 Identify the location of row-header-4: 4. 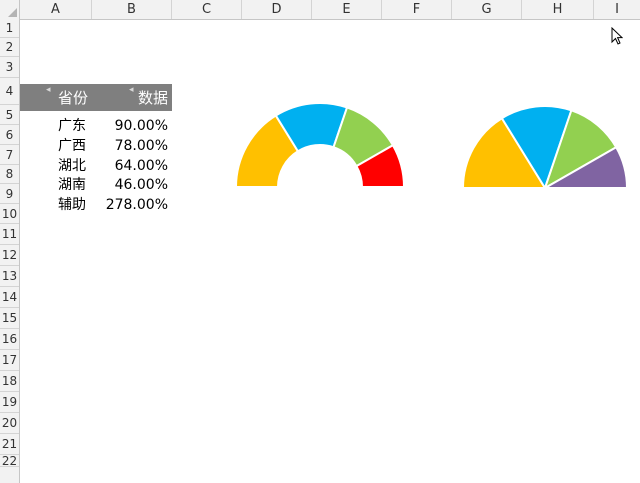
(9, 91).